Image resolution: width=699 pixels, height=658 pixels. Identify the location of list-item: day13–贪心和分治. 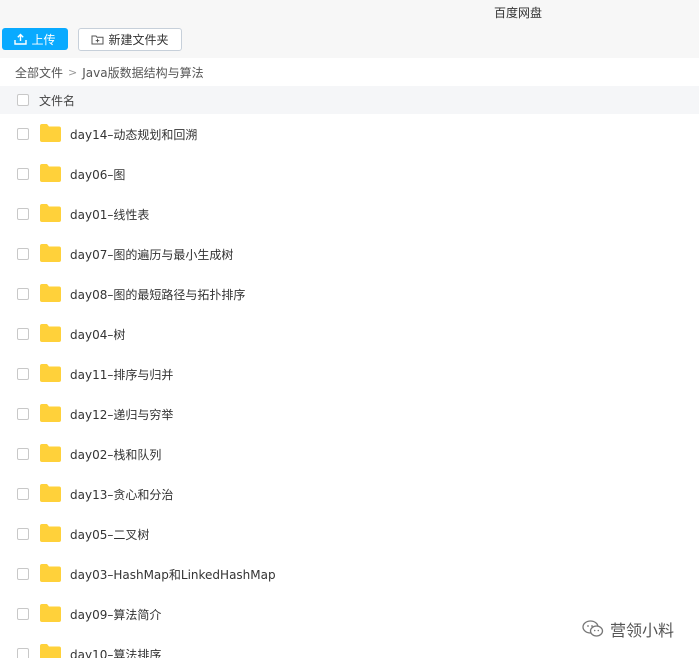
(349, 494).